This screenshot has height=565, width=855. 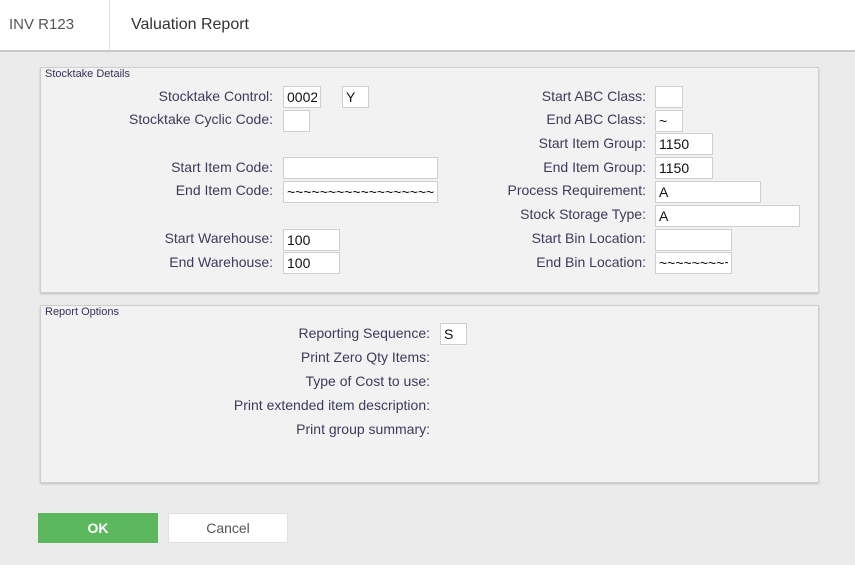 What do you see at coordinates (669, 121) in the screenshot?
I see `end-abc-class-field` at bounding box center [669, 121].